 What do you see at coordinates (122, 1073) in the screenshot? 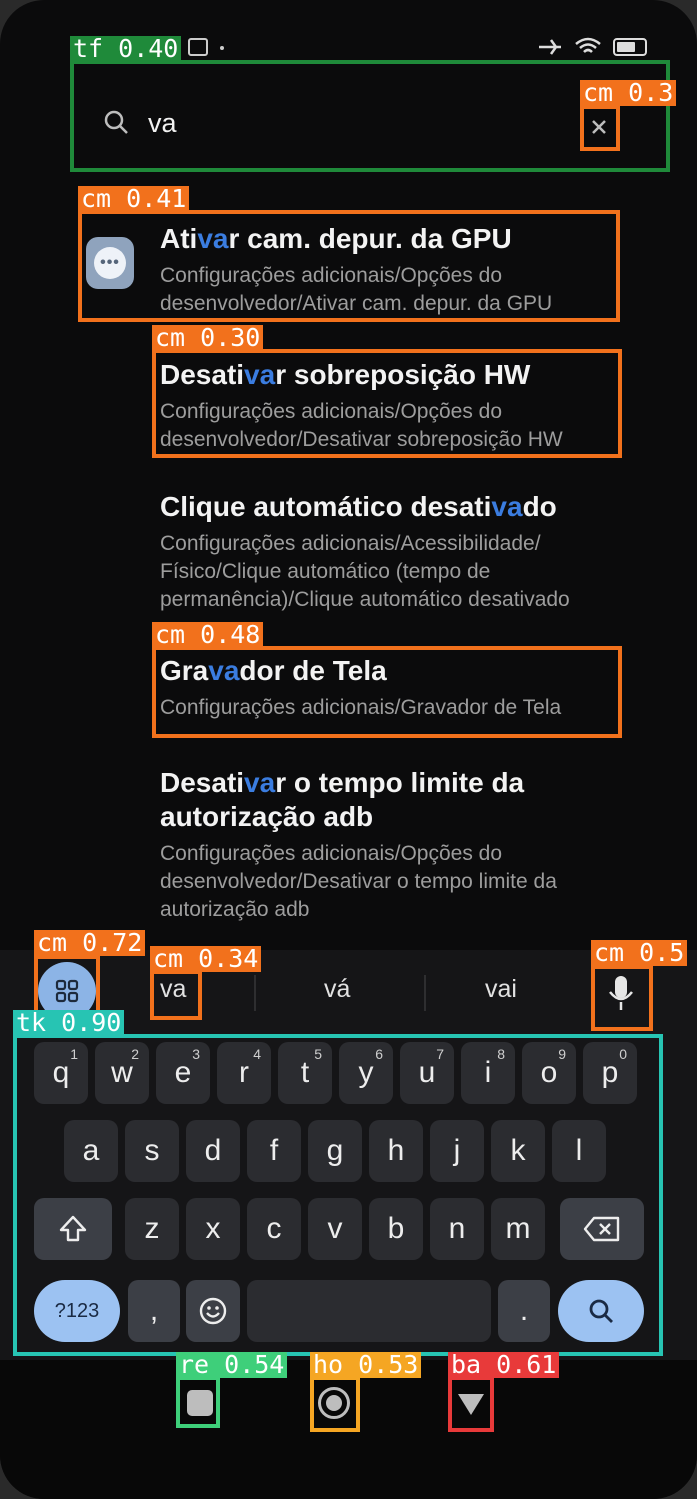
I see `key-w: w2` at bounding box center [122, 1073].